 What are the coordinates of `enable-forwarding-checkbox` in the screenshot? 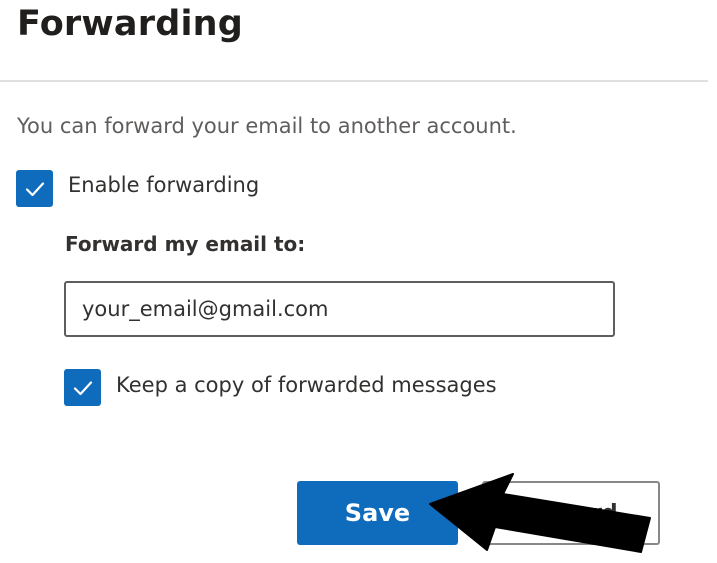 It's located at (34, 188).